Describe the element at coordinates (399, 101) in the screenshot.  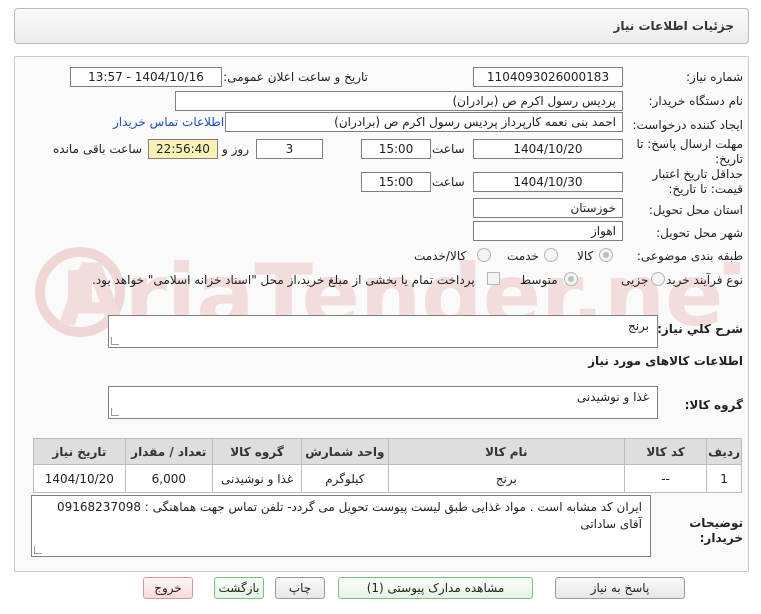
I see `buyer-org-field: پردیس رسول اکرم ص (برادران)` at that location.